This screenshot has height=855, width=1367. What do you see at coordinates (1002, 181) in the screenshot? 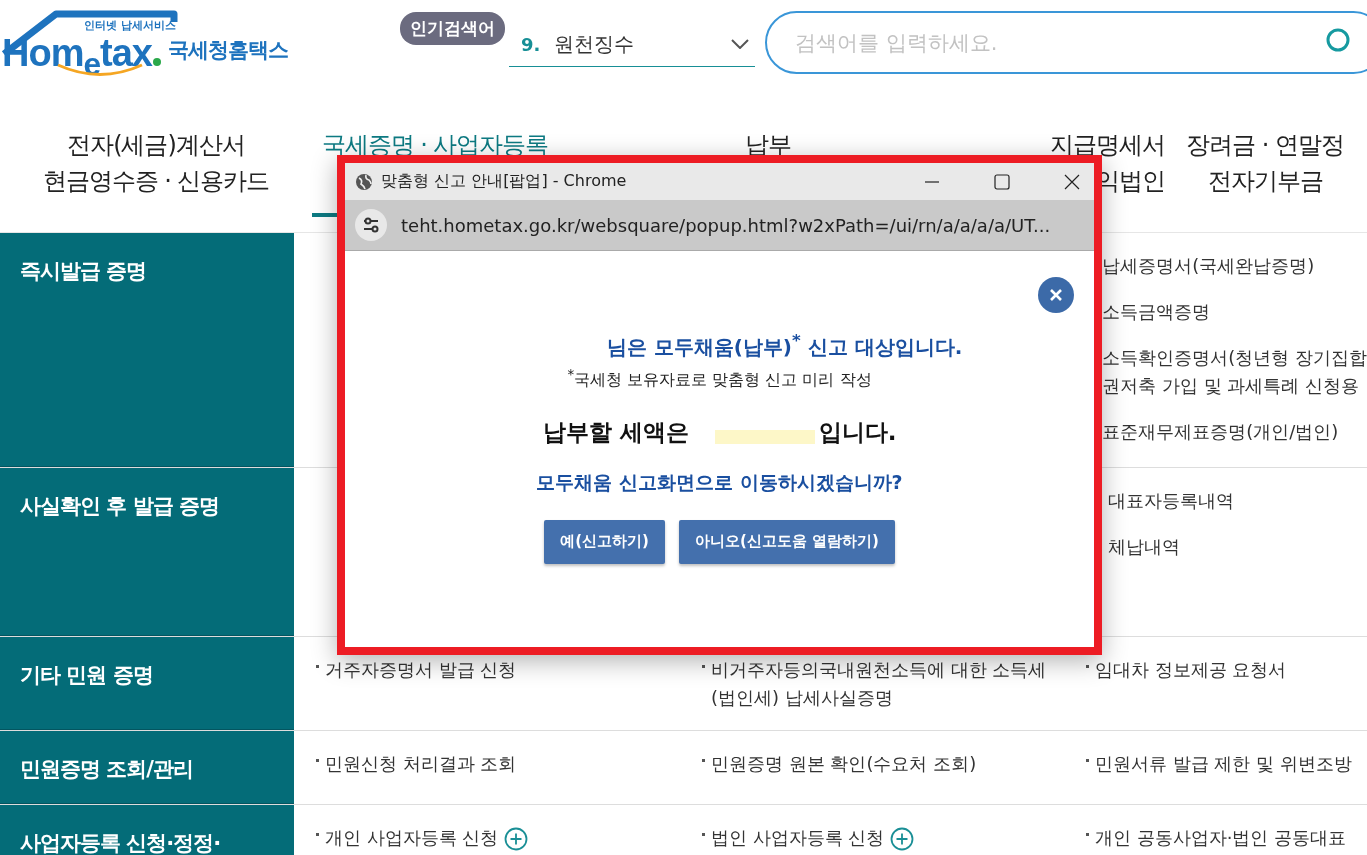
I see `maximize-icon` at bounding box center [1002, 181].